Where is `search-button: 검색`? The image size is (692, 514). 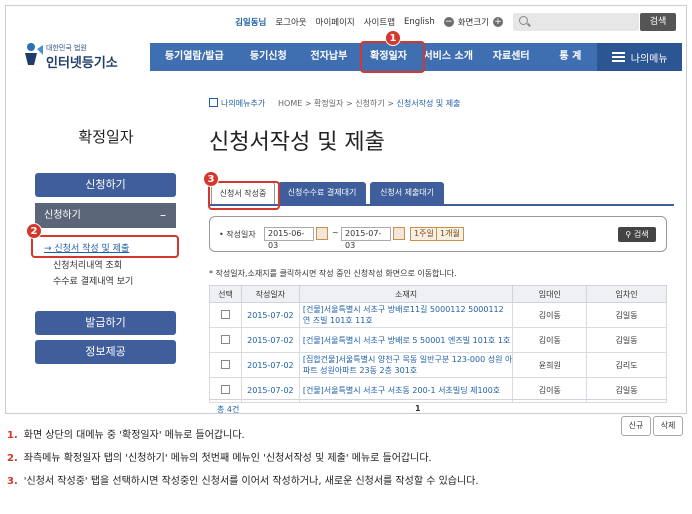
search-button: 검색 is located at coordinates (658, 22).